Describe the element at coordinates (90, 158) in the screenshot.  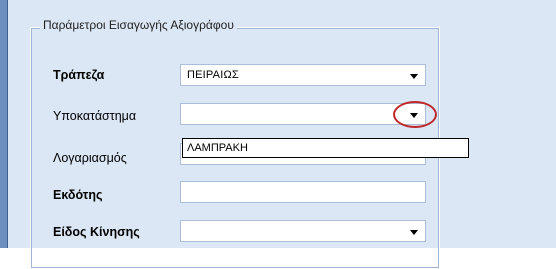
I see `account-label: Λογαριασμός` at that location.